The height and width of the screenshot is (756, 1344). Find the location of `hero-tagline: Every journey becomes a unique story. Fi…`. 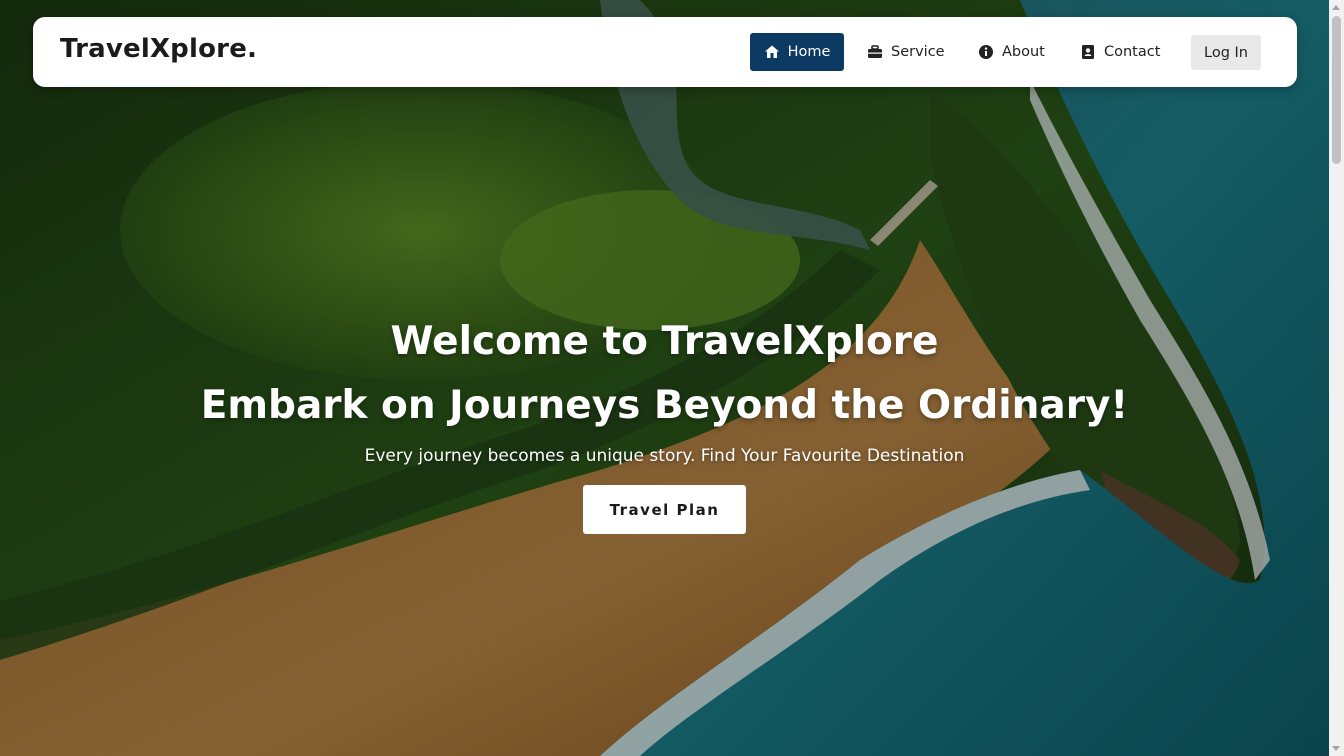

hero-tagline: Every journey becomes a unique story. Fi… is located at coordinates (664, 456).